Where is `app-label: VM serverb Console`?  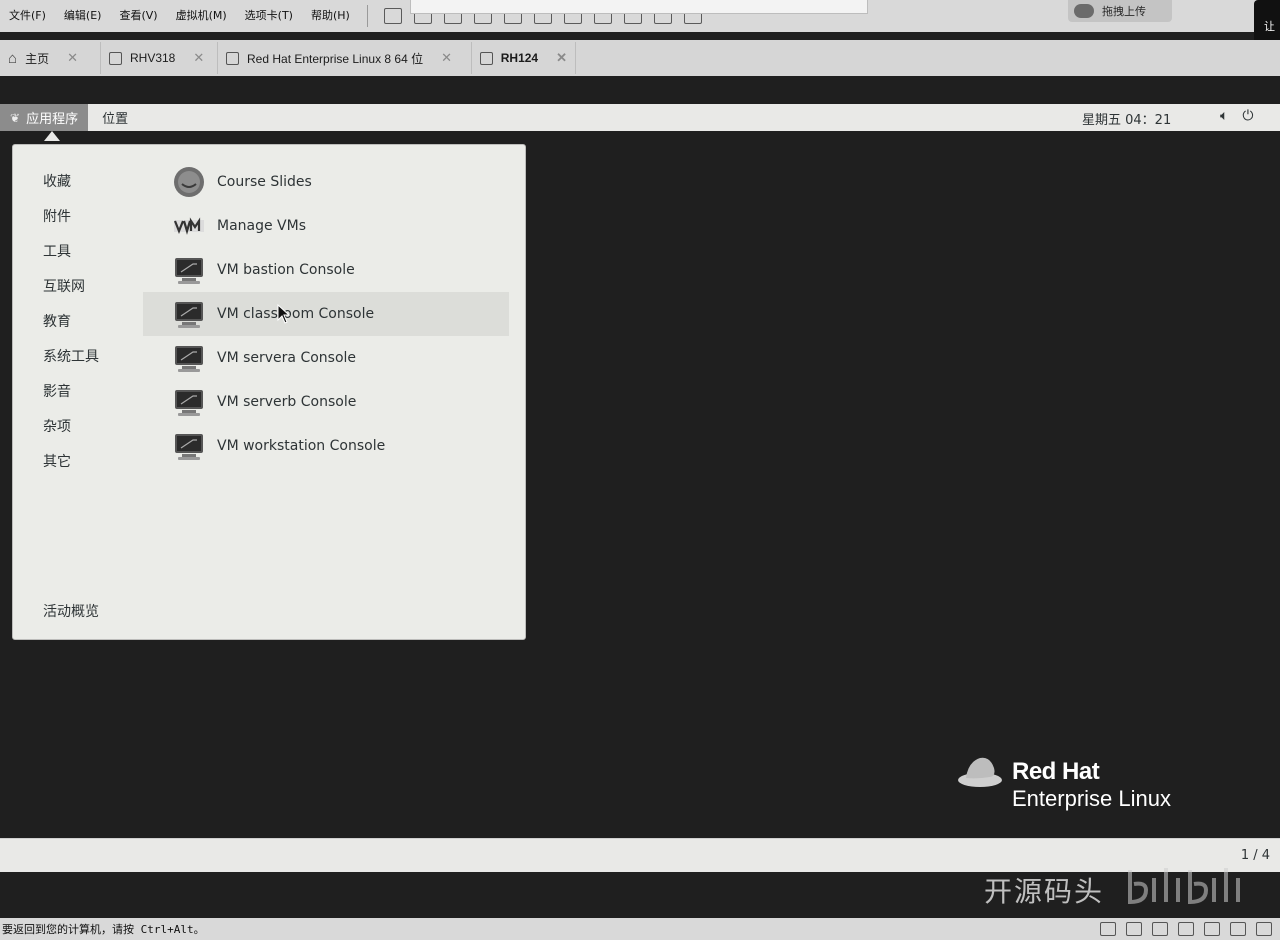
app-label: VM serverb Console is located at coordinates (287, 402).